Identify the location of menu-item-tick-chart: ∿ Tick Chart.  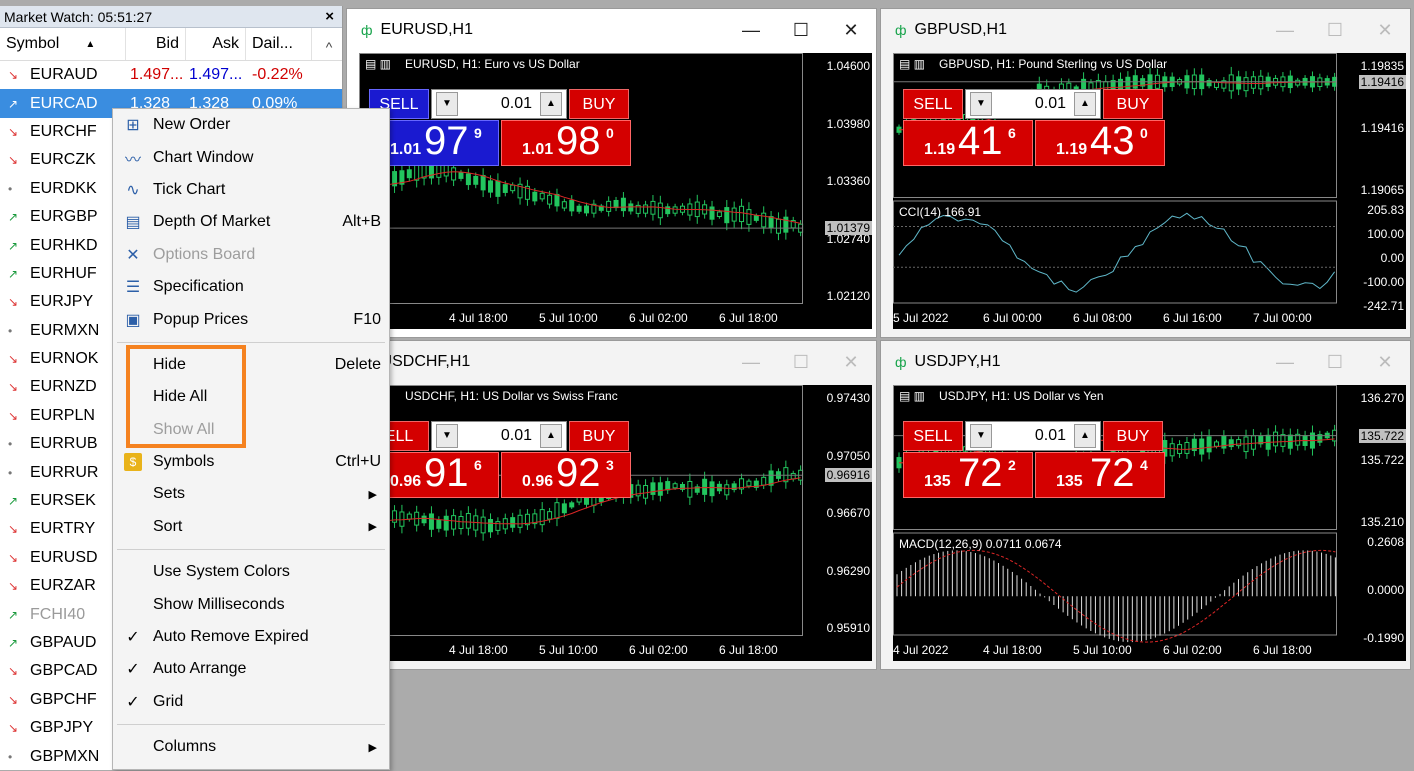
(251, 190).